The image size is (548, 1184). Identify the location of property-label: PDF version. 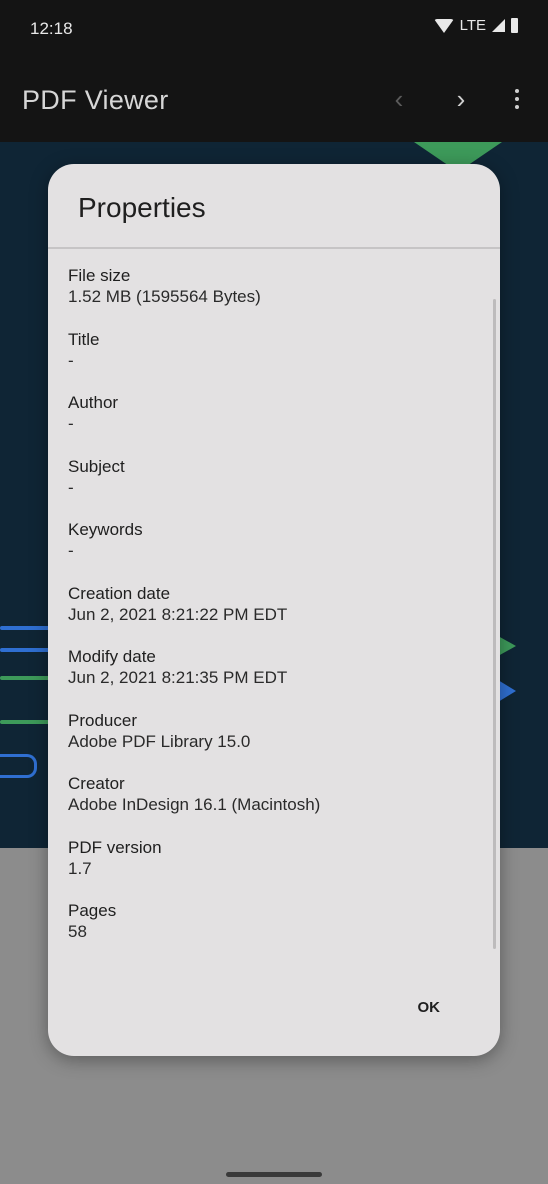
(115, 847).